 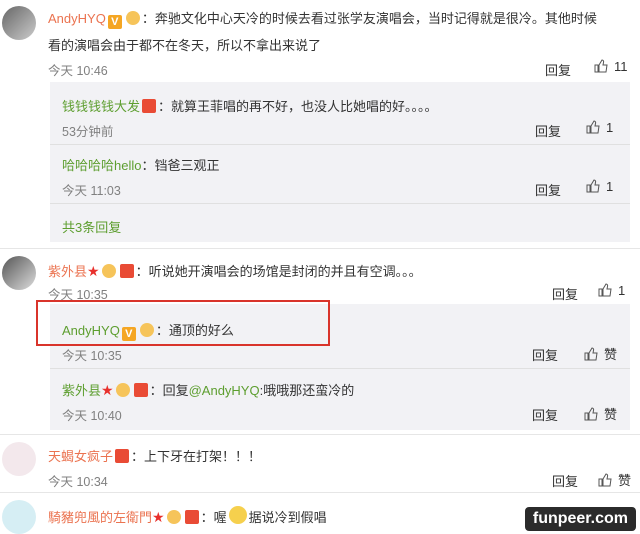 What do you see at coordinates (91, 226) in the screenshot?
I see `more-replies-link: 共3条回复` at bounding box center [91, 226].